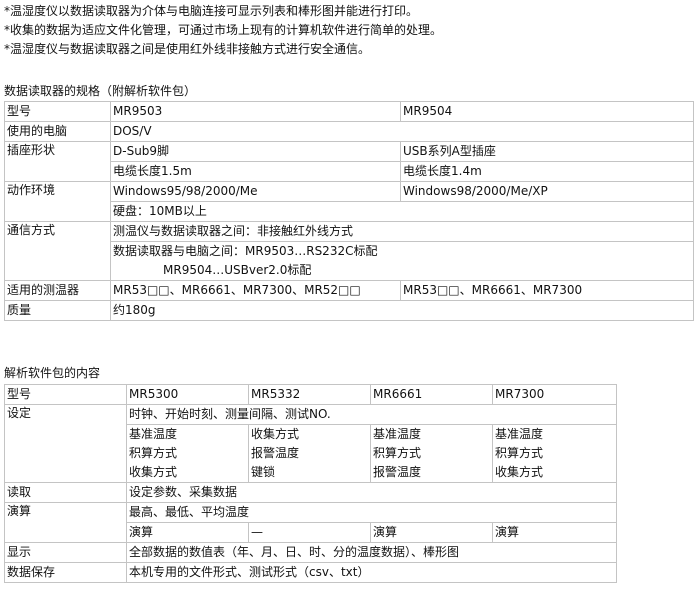 This screenshot has height=601, width=699. What do you see at coordinates (402, 271) in the screenshot?
I see `spec-comm-3: MR9504…USBver2.0标配` at bounding box center [402, 271].